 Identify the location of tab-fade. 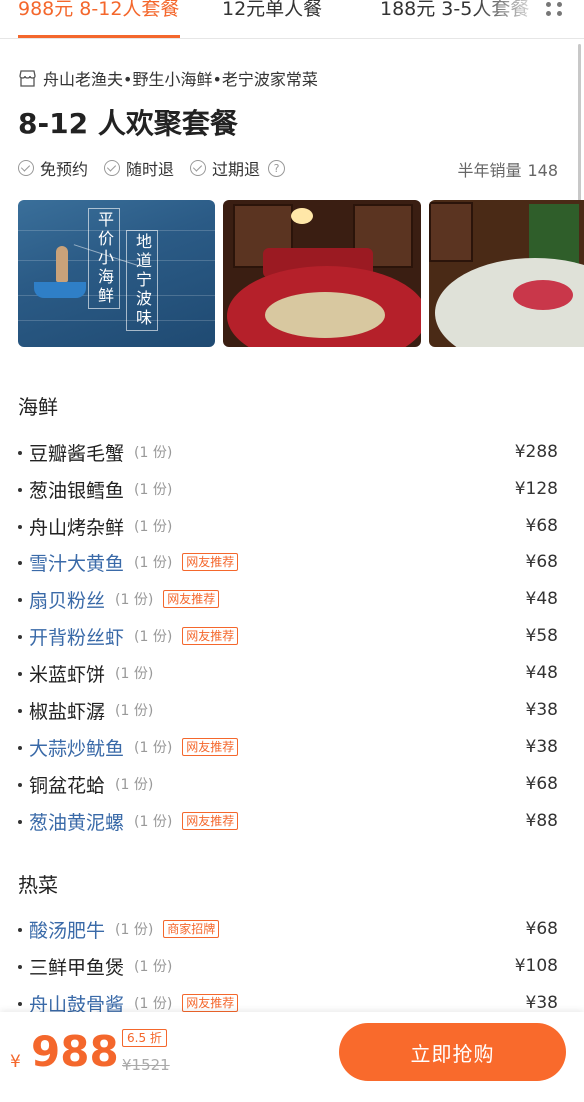
(509, 18).